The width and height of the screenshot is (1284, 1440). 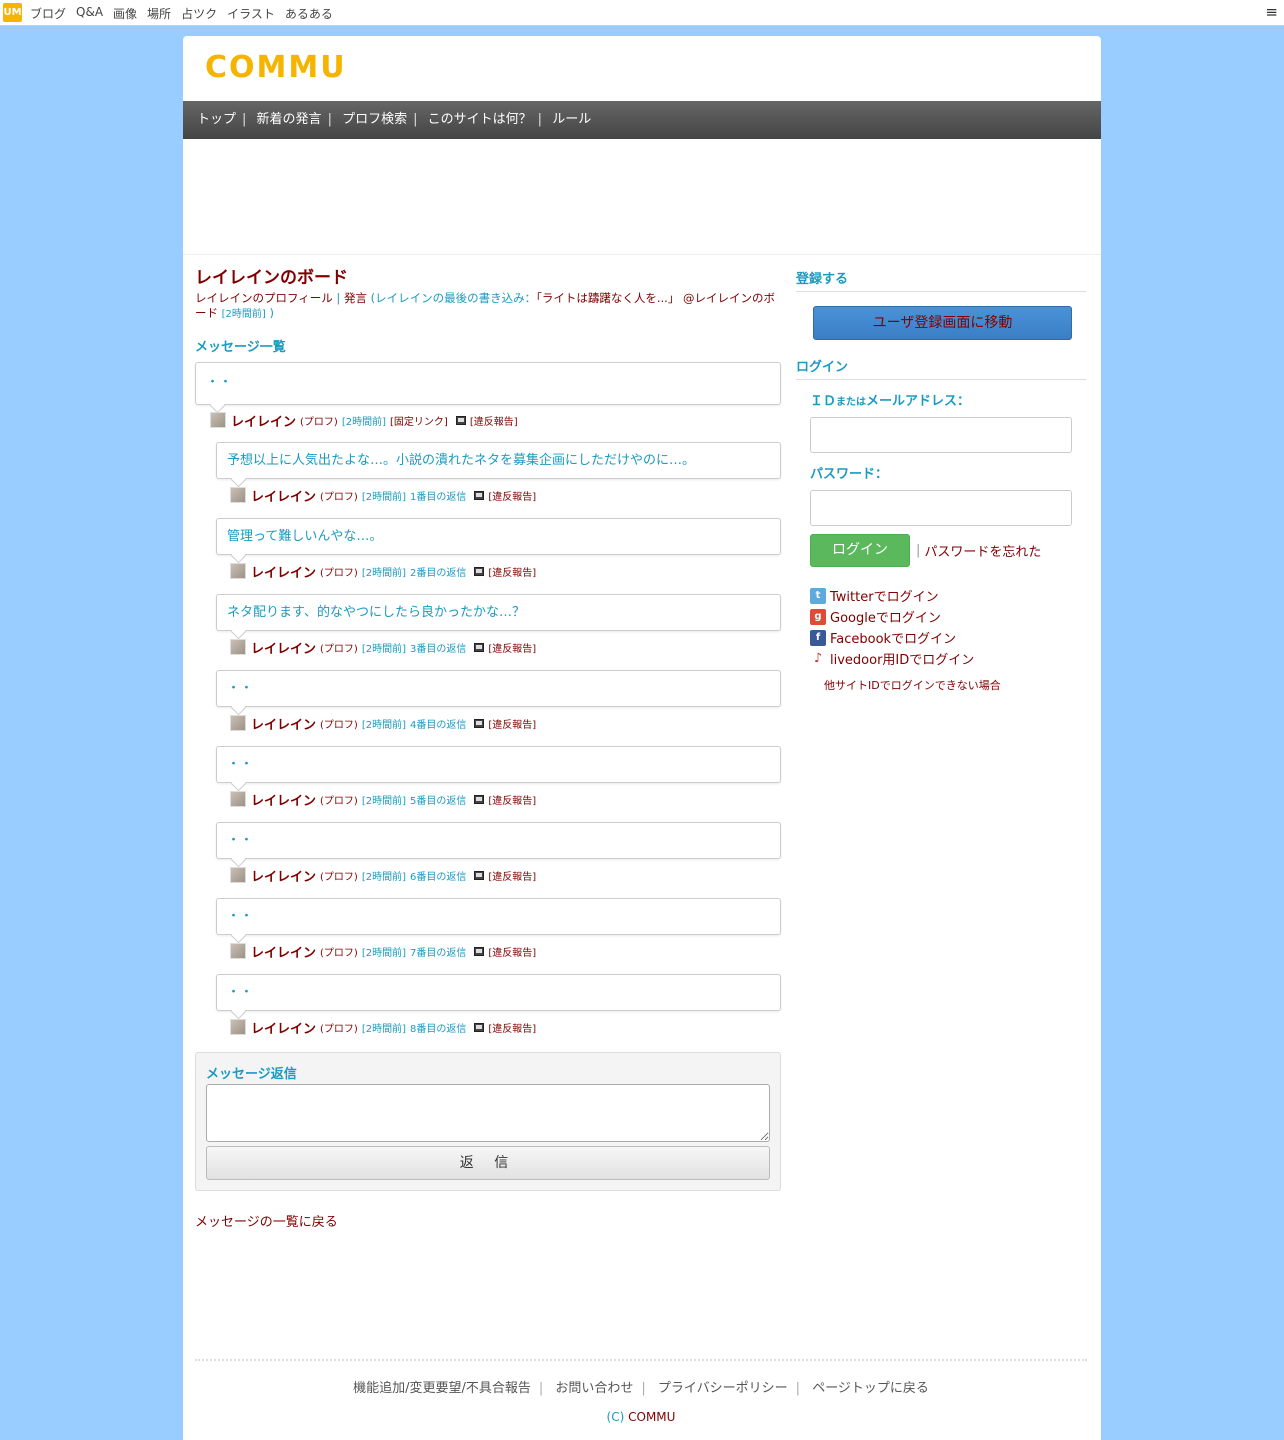 What do you see at coordinates (289, 119) in the screenshot?
I see `nav-new-posts: 新着の発言` at bounding box center [289, 119].